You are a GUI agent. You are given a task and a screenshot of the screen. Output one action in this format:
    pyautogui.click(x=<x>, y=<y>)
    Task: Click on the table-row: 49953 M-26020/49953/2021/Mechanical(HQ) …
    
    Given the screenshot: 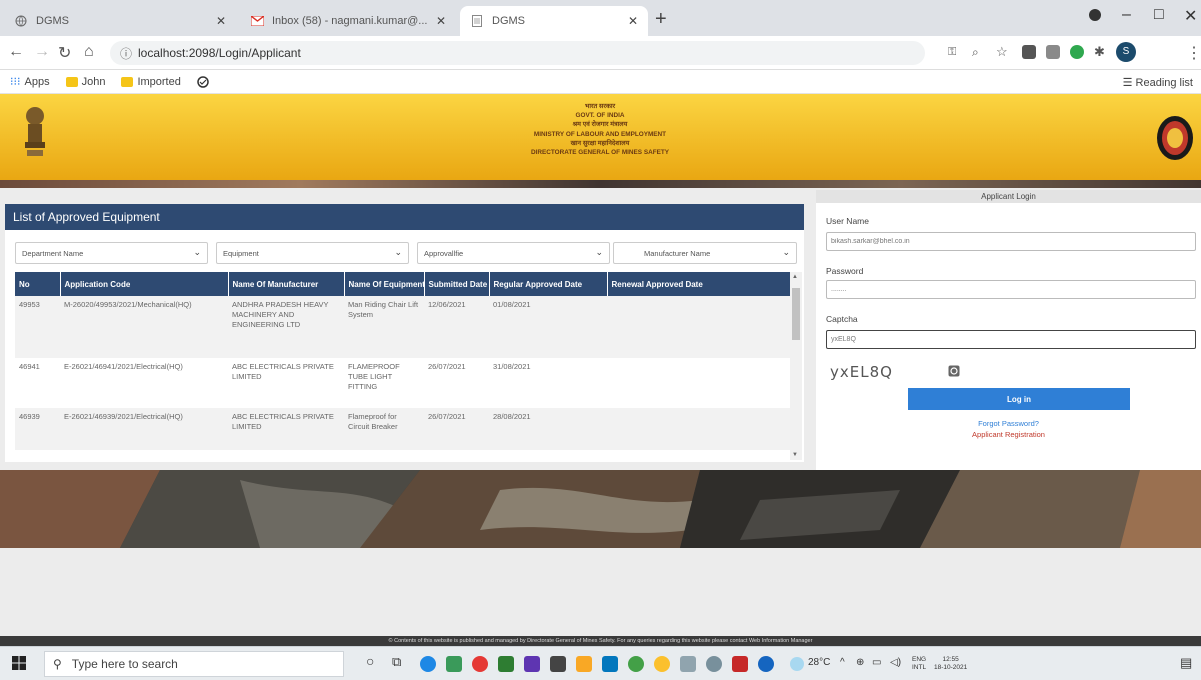 What is the action you would take?
    pyautogui.click(x=402, y=327)
    